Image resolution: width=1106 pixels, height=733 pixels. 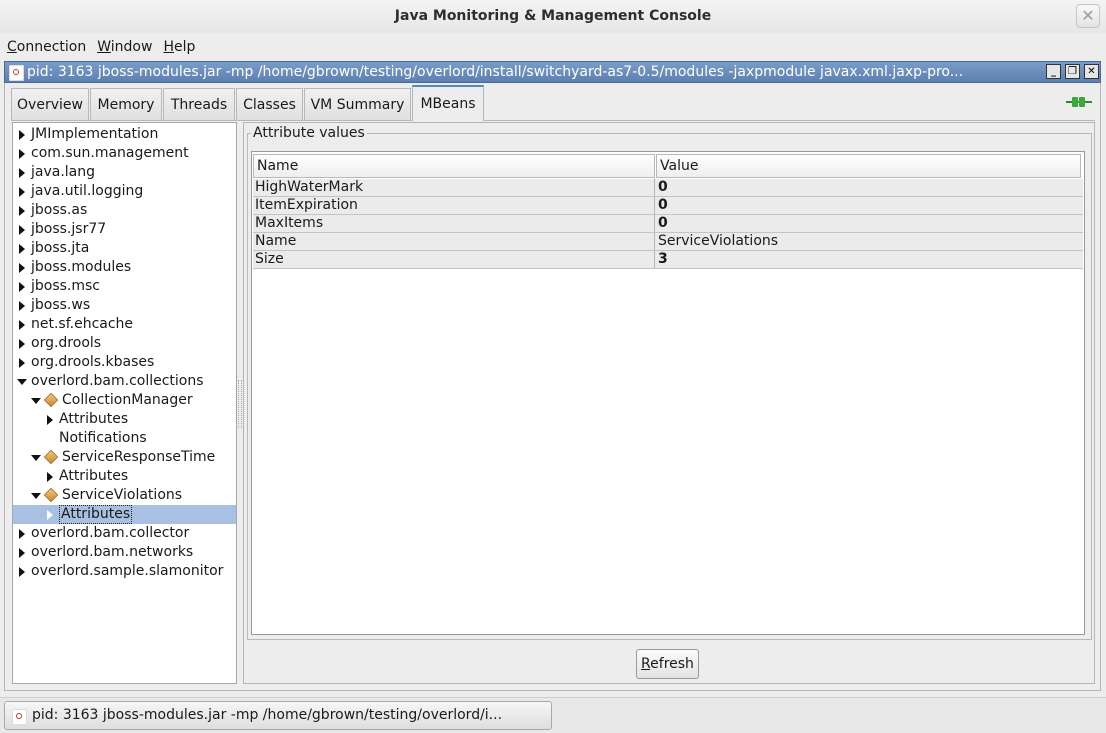 What do you see at coordinates (553, 16) in the screenshot?
I see `window-title: Java Monitoring & Management Console` at bounding box center [553, 16].